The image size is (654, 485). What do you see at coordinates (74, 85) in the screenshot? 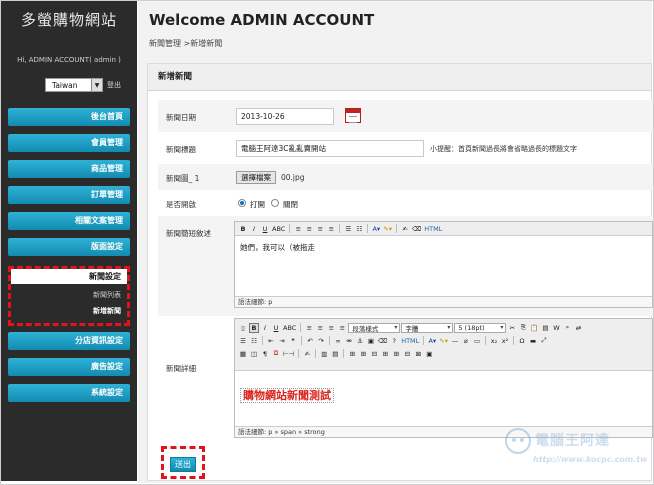
I see `language-select: Taiwan ▼` at bounding box center [74, 85].